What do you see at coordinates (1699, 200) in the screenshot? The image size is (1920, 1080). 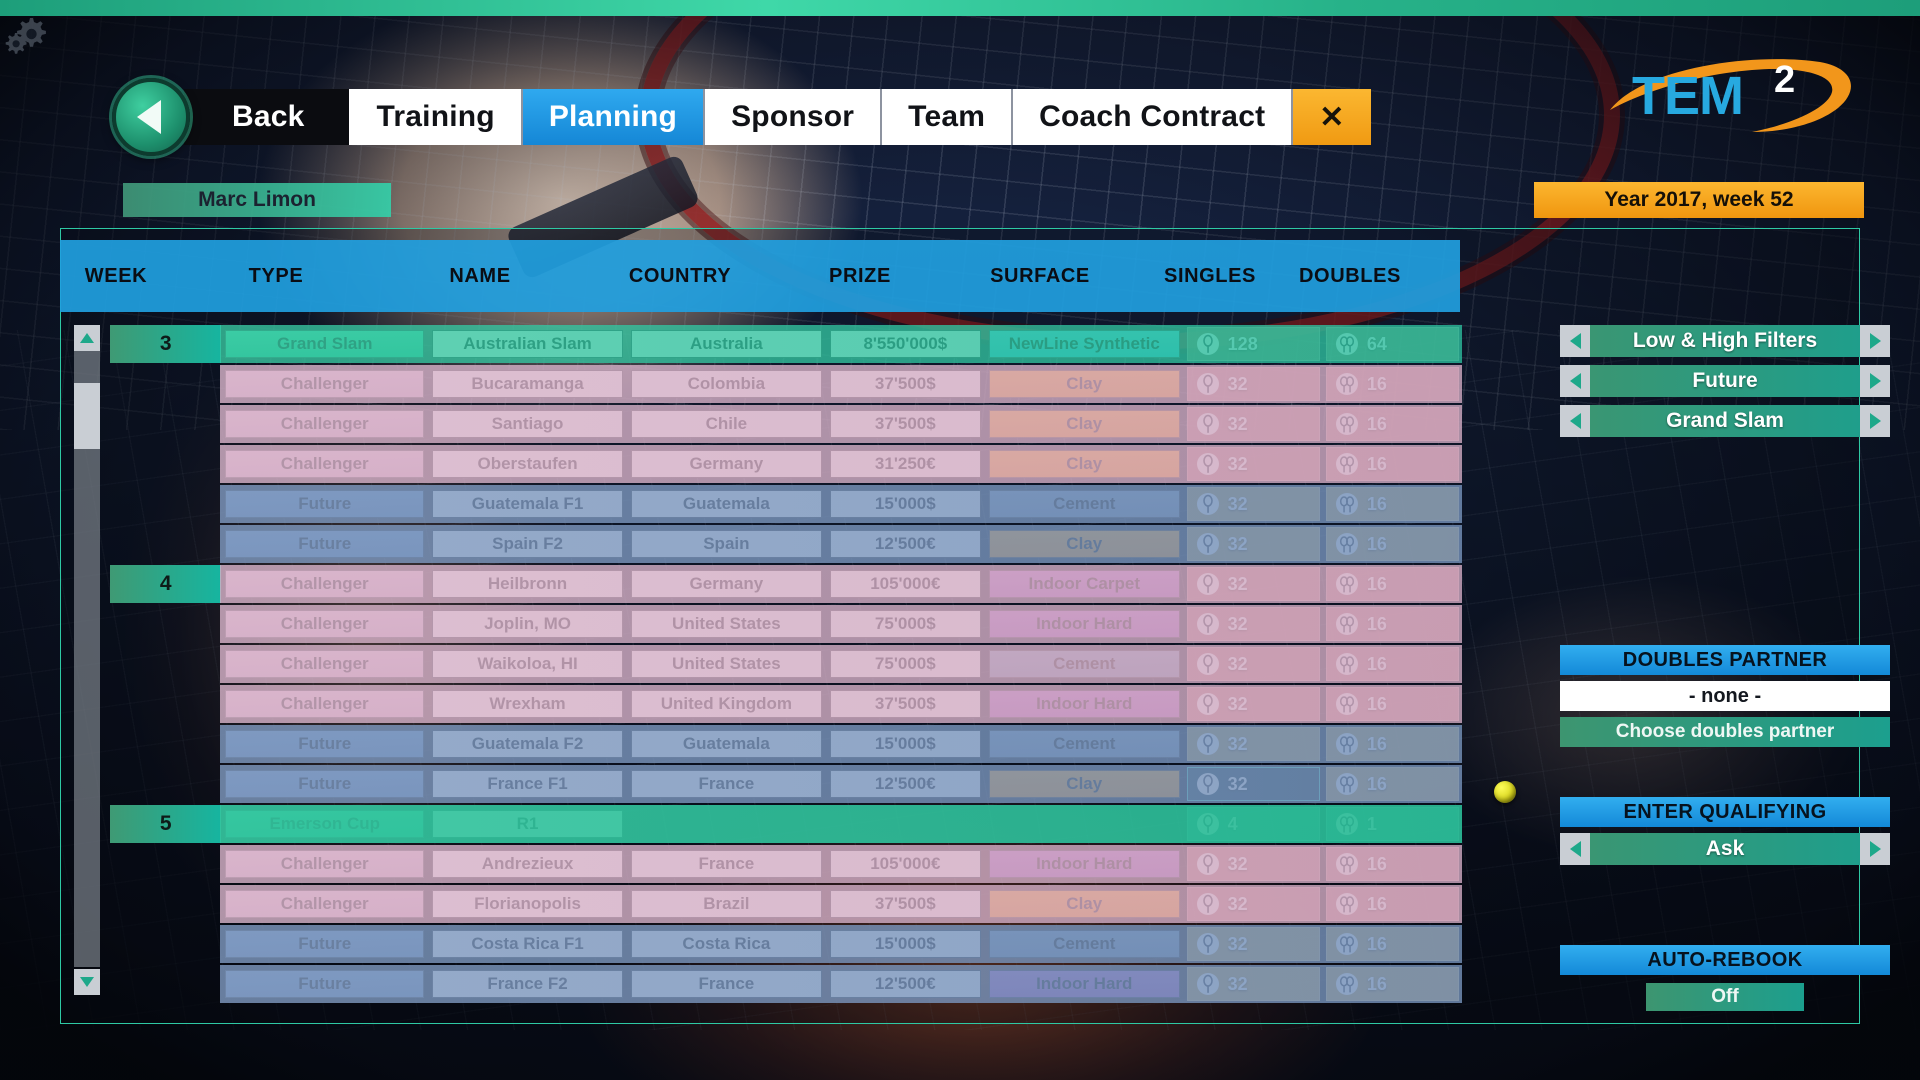 I see `date-badge: Year 2017, week 52` at bounding box center [1699, 200].